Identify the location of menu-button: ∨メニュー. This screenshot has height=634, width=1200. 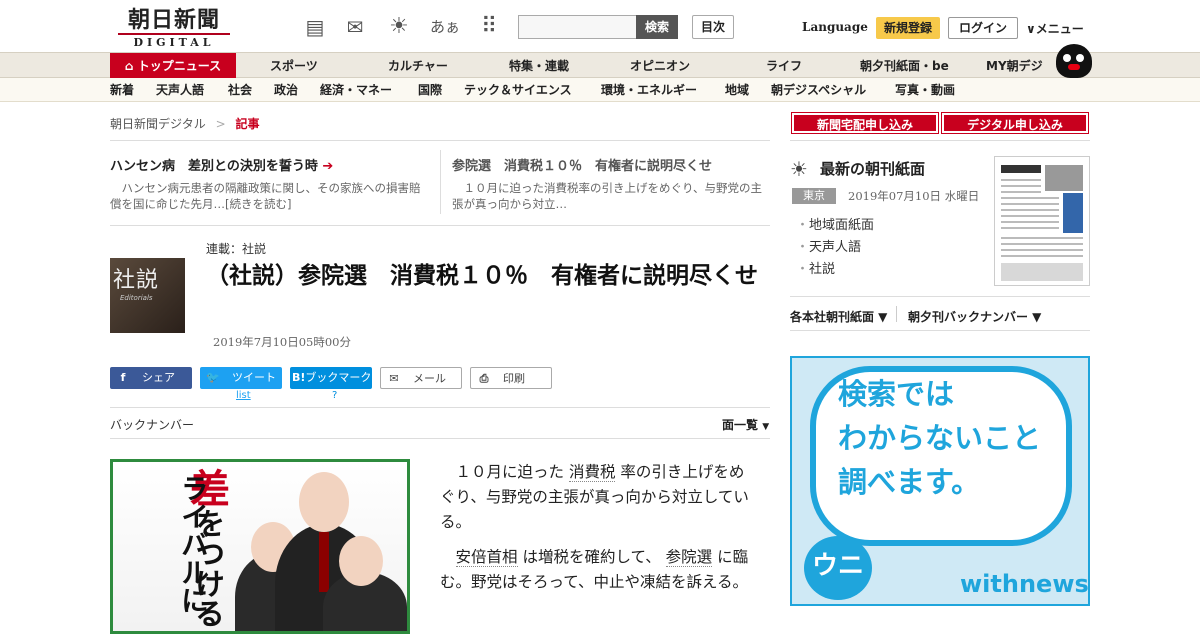
(1055, 28).